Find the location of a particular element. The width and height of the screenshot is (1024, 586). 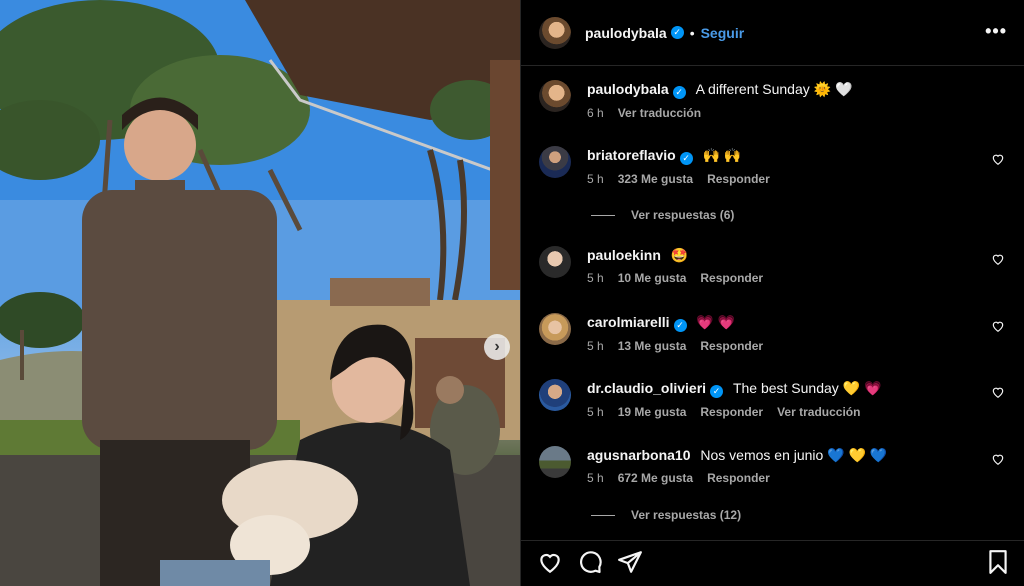

comment-likes: 13 Me gusta is located at coordinates (652, 346).